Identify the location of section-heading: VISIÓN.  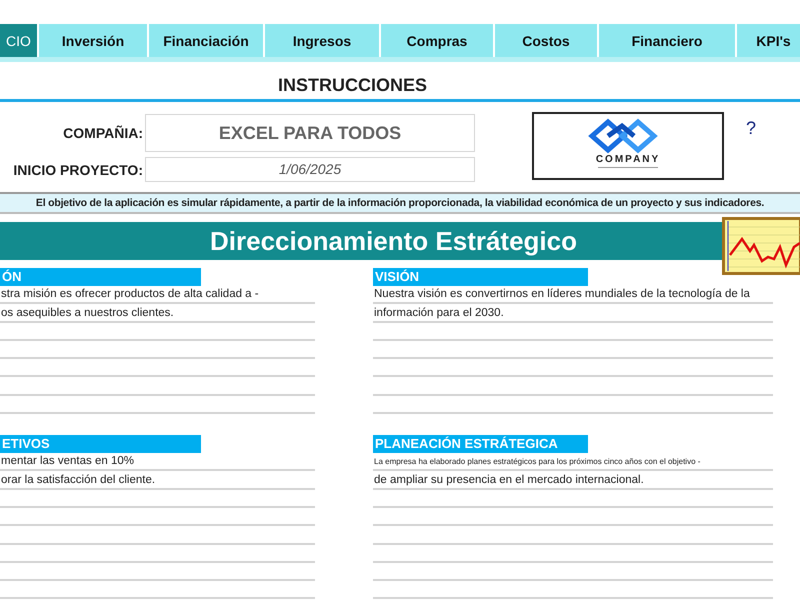
(480, 277).